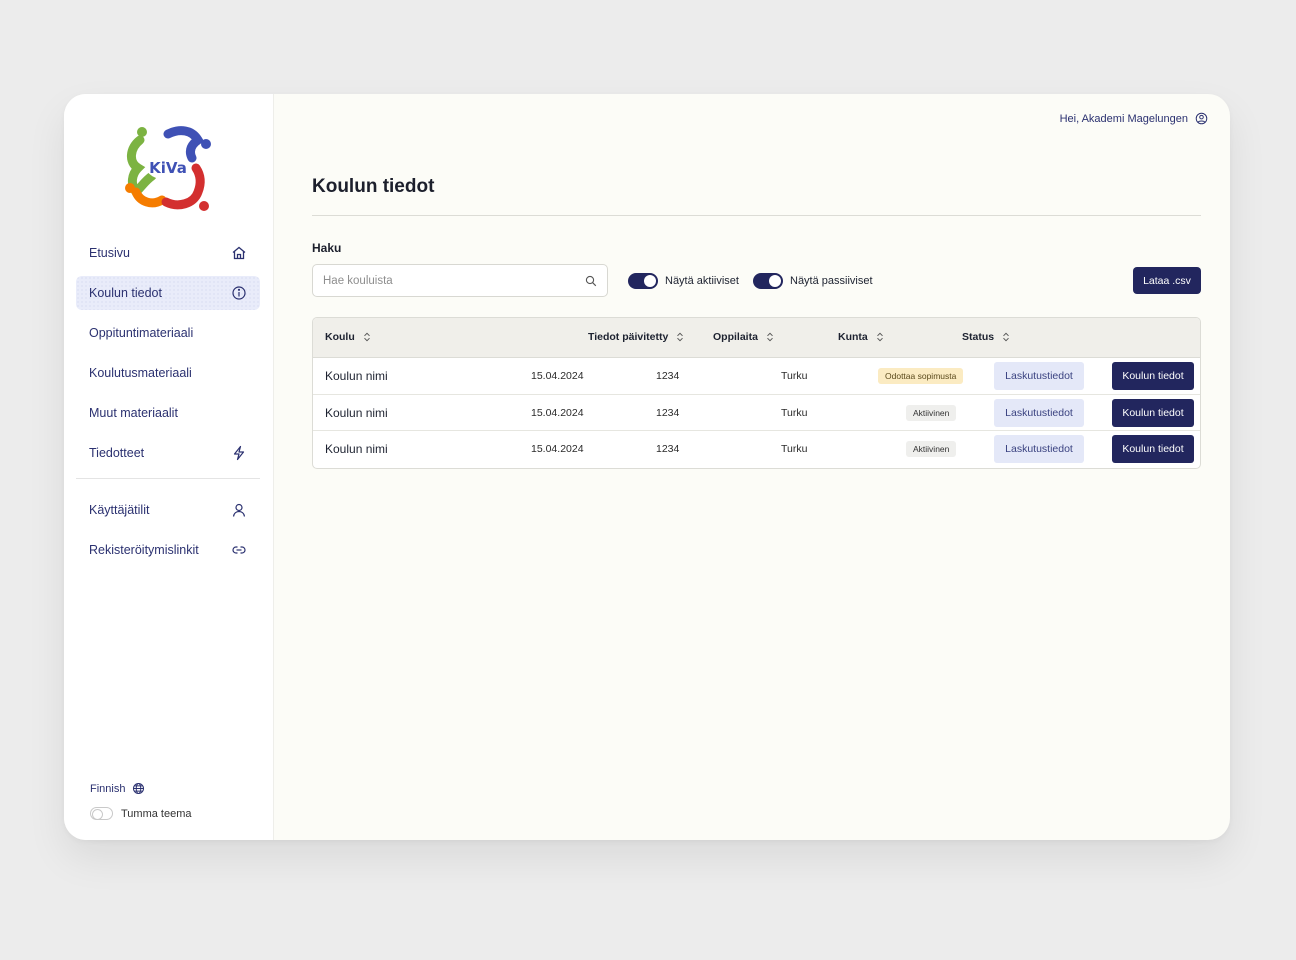 The image size is (1296, 960). I want to click on info-icon, so click(239, 293).